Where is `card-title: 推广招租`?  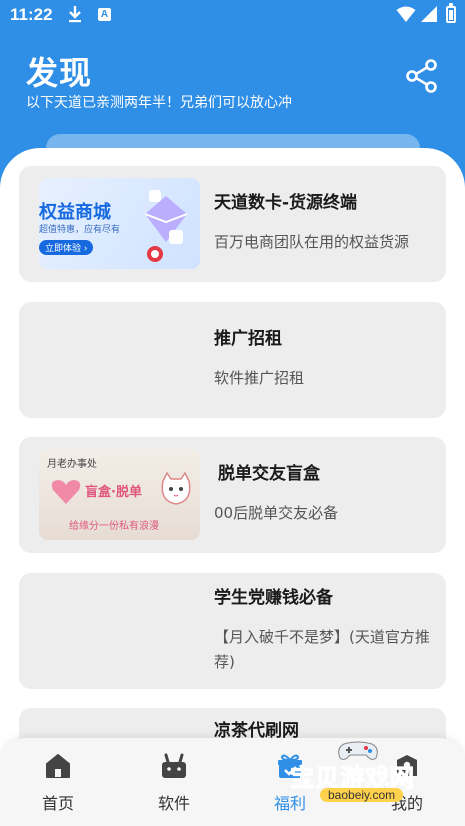
card-title: 推广招租 is located at coordinates (248, 339).